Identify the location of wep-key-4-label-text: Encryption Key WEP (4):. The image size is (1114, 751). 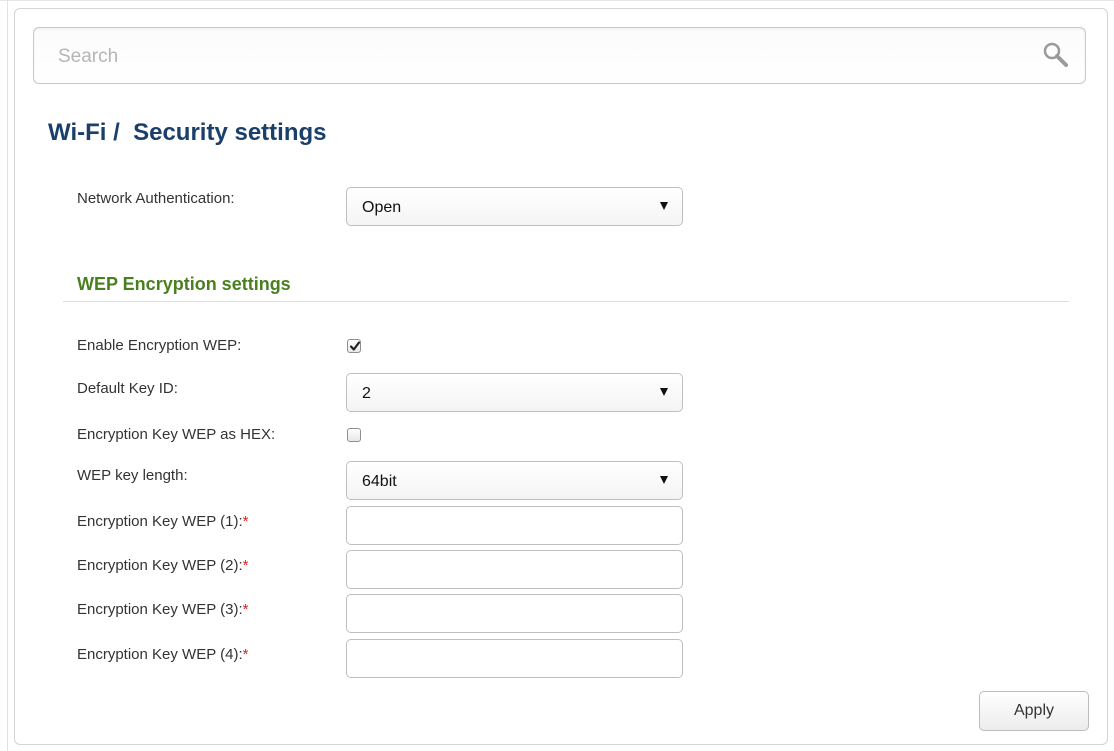
(160, 654).